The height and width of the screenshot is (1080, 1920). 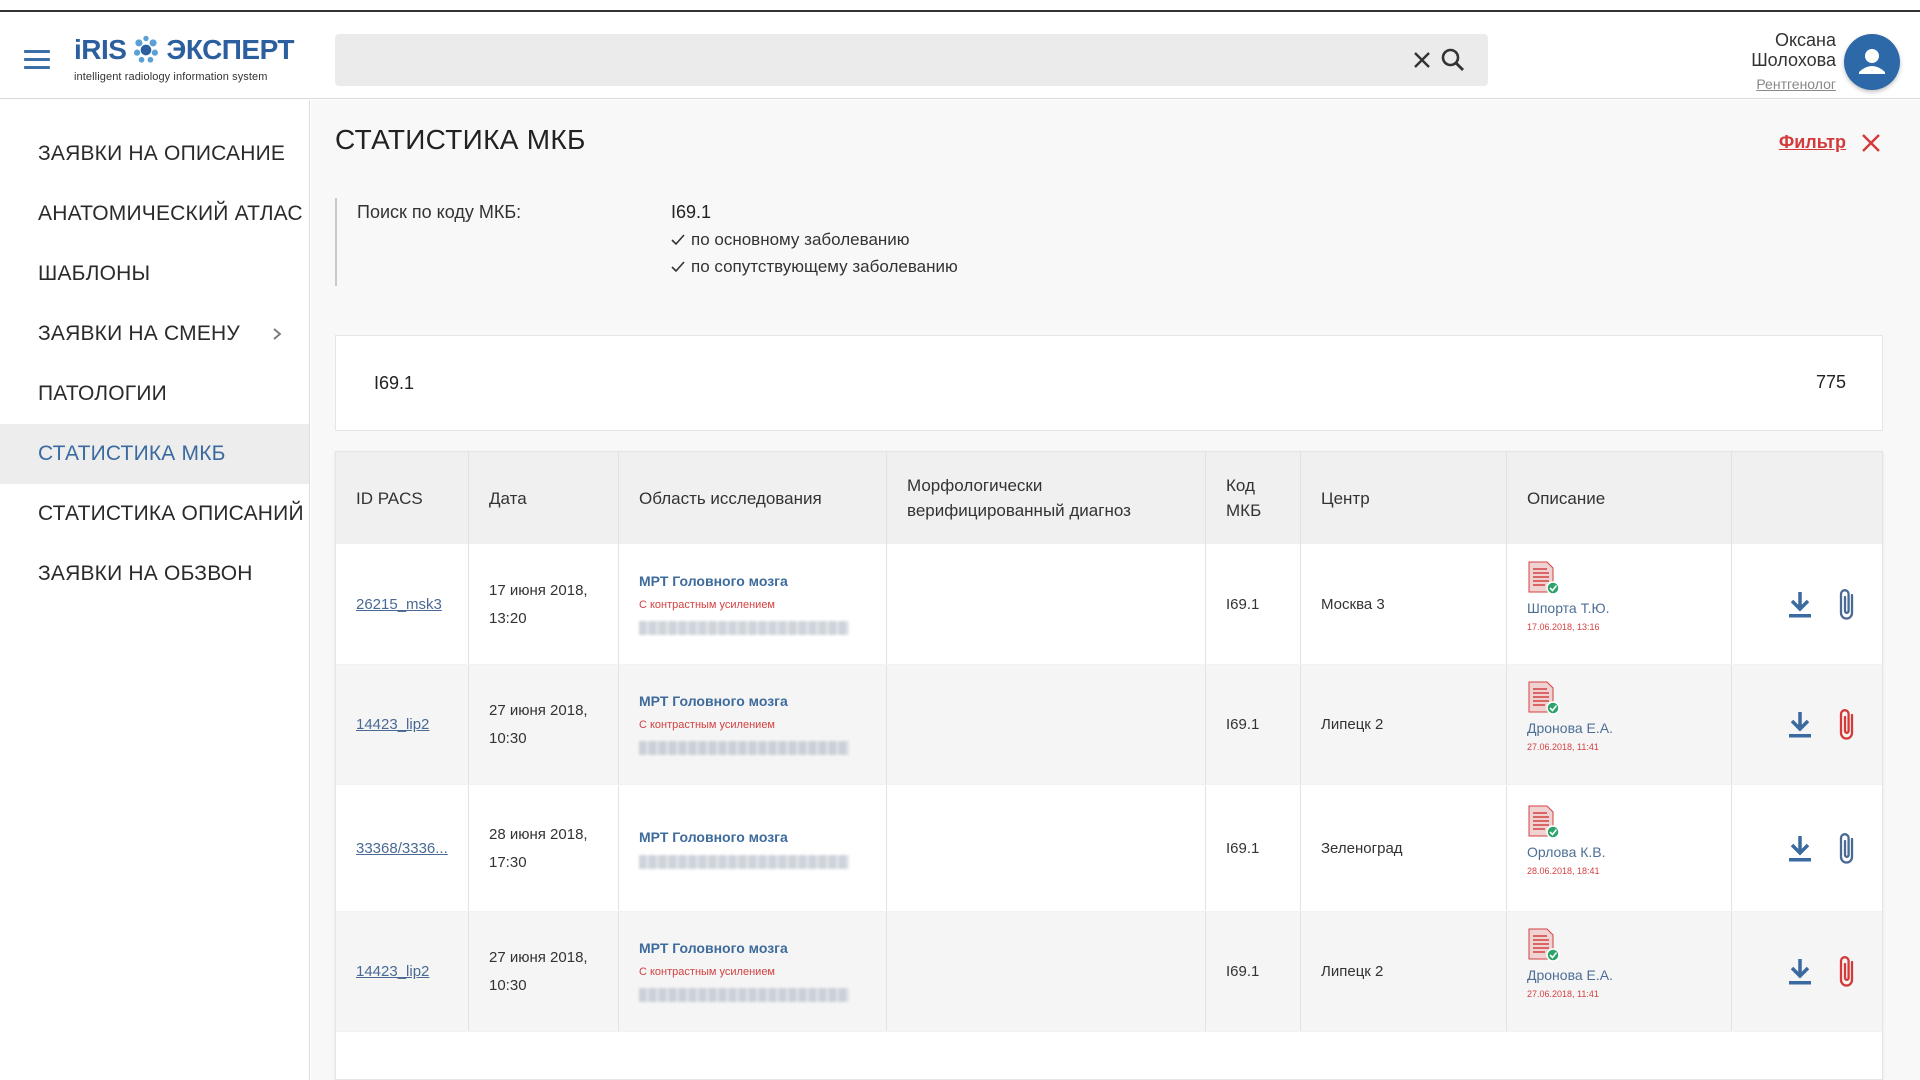 What do you see at coordinates (154, 574) in the screenshot?
I see `sidebar-item-calls: ЗАЯВКИ НА ОБЗВОН` at bounding box center [154, 574].